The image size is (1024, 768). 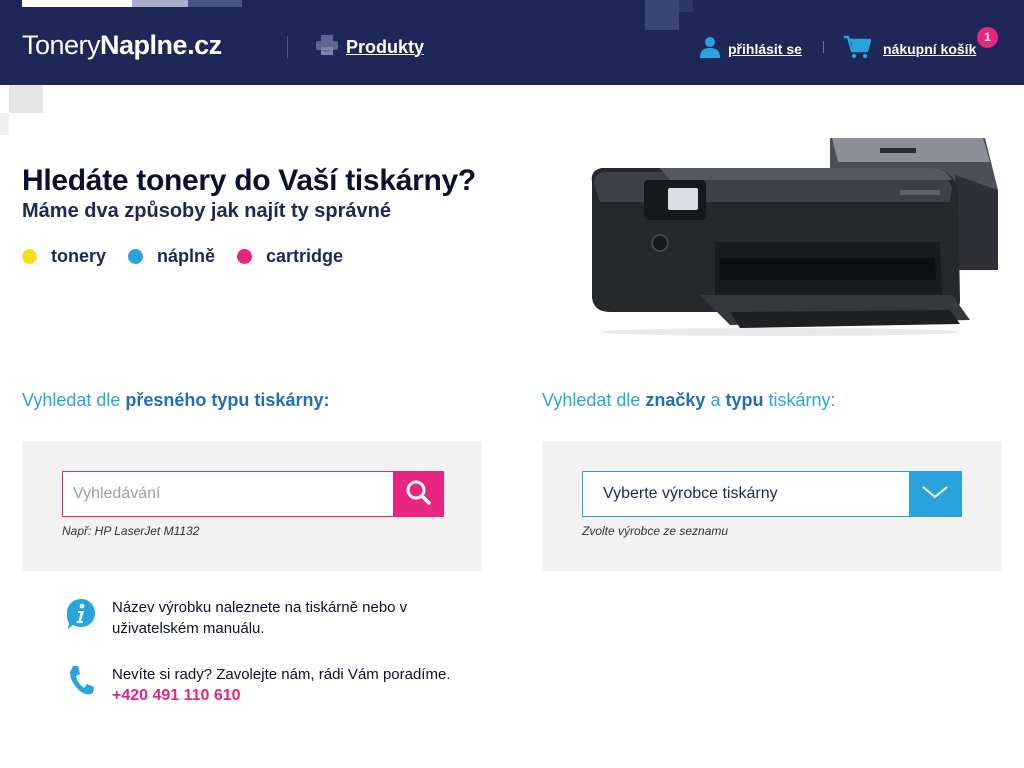 I want to click on phone-icon, so click(x=81, y=680).